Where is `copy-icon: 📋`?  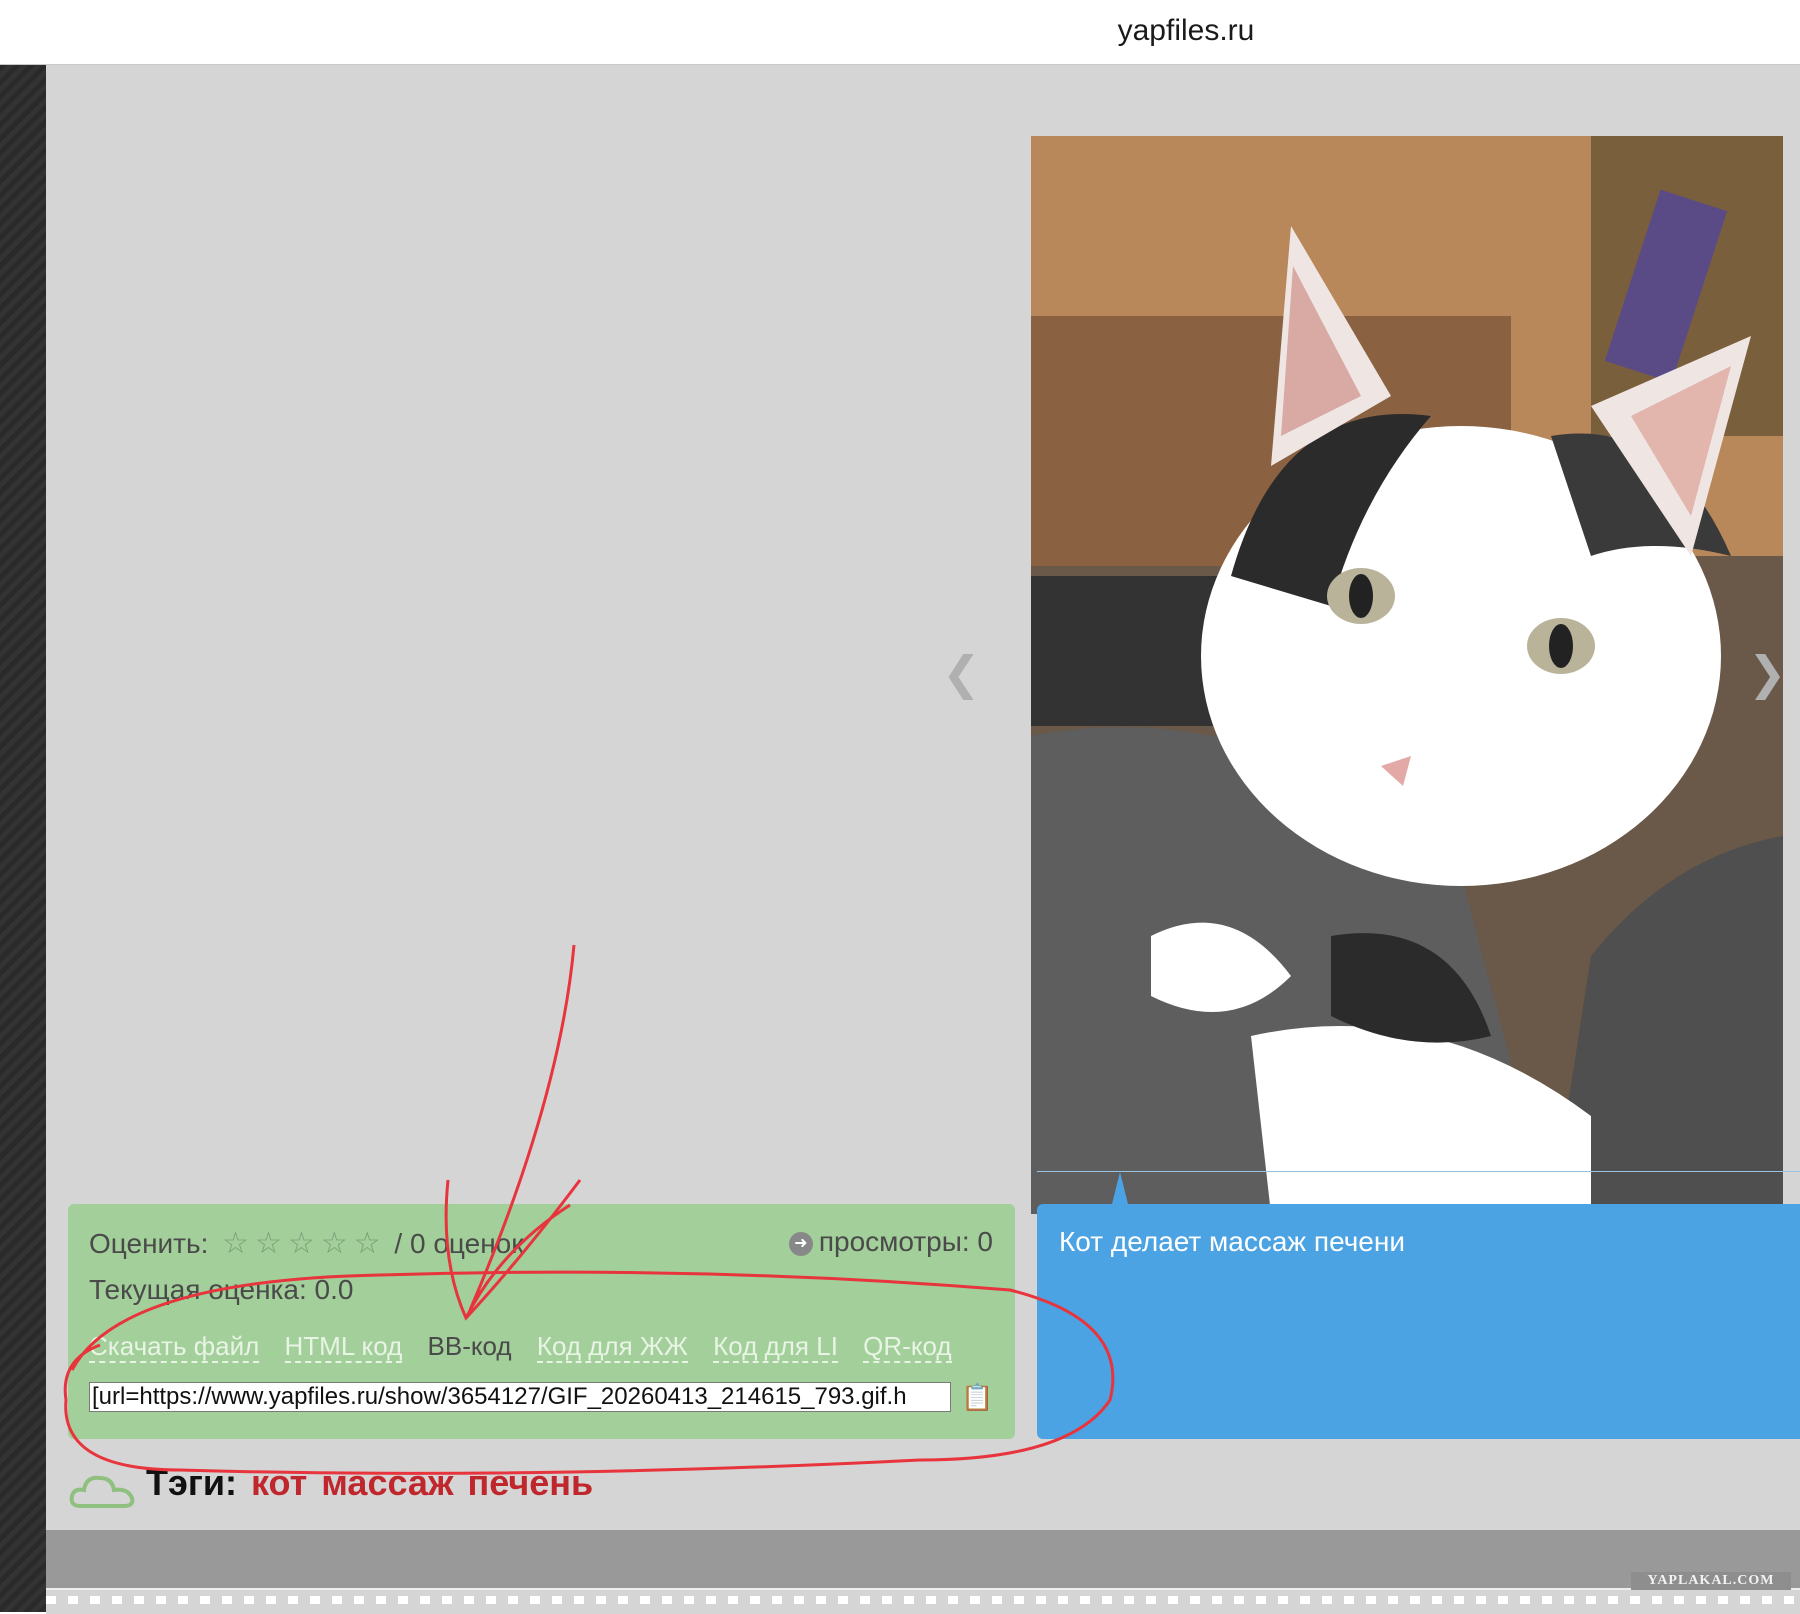 copy-icon: 📋 is located at coordinates (977, 1397).